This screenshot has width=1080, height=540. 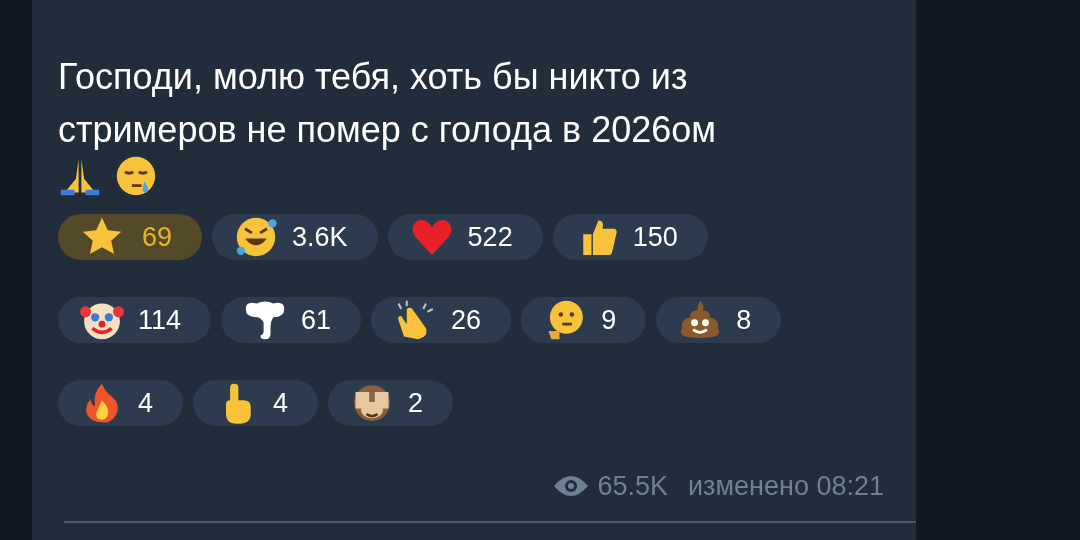 What do you see at coordinates (256, 237) in the screenshot?
I see `laughing-face-icon` at bounding box center [256, 237].